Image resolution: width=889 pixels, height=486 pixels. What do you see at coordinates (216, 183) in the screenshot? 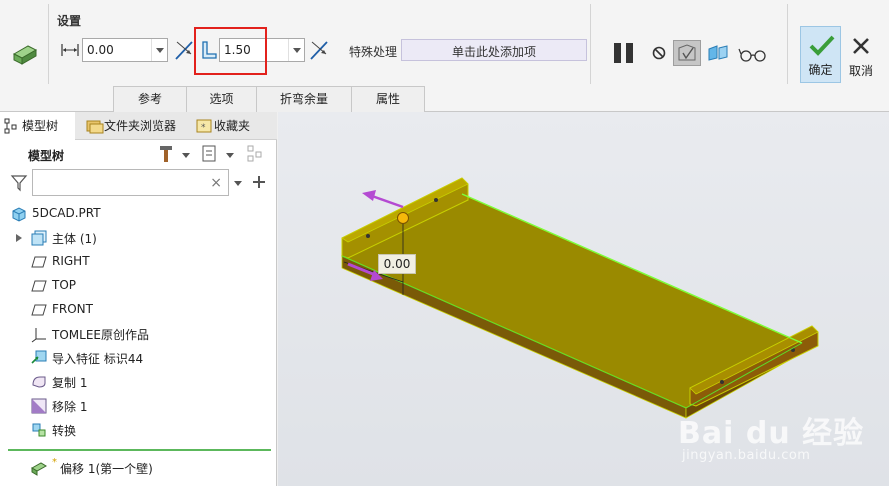
I see `clear-search-icon: ×` at bounding box center [216, 183].